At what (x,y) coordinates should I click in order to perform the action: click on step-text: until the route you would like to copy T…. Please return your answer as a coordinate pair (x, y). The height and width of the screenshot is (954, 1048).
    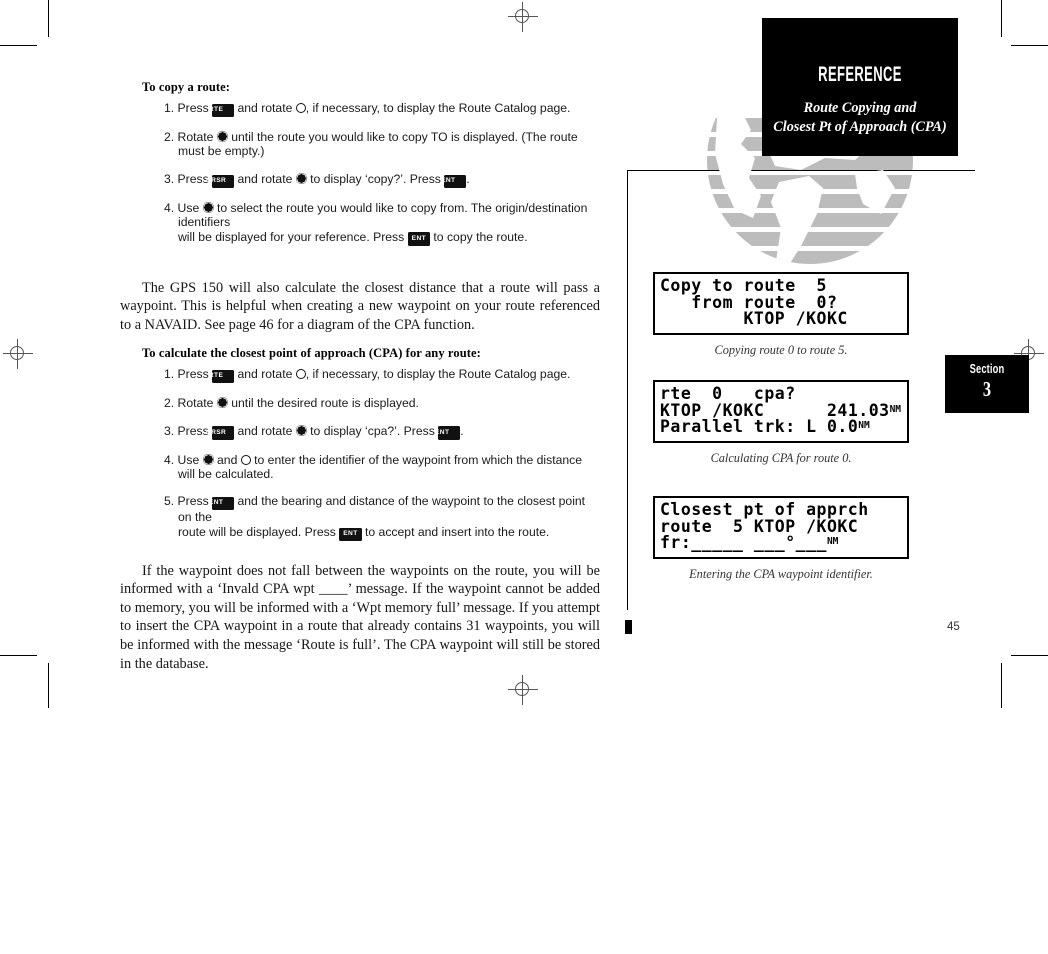
    Looking at the image, I should click on (378, 144).